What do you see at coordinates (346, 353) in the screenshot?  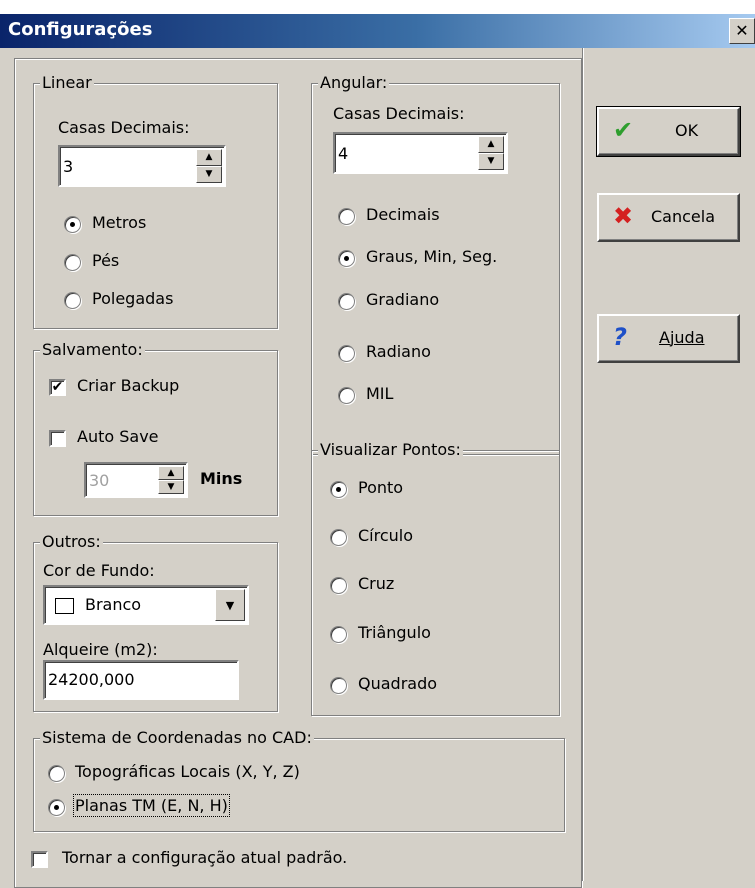 I see `radio-radiano` at bounding box center [346, 353].